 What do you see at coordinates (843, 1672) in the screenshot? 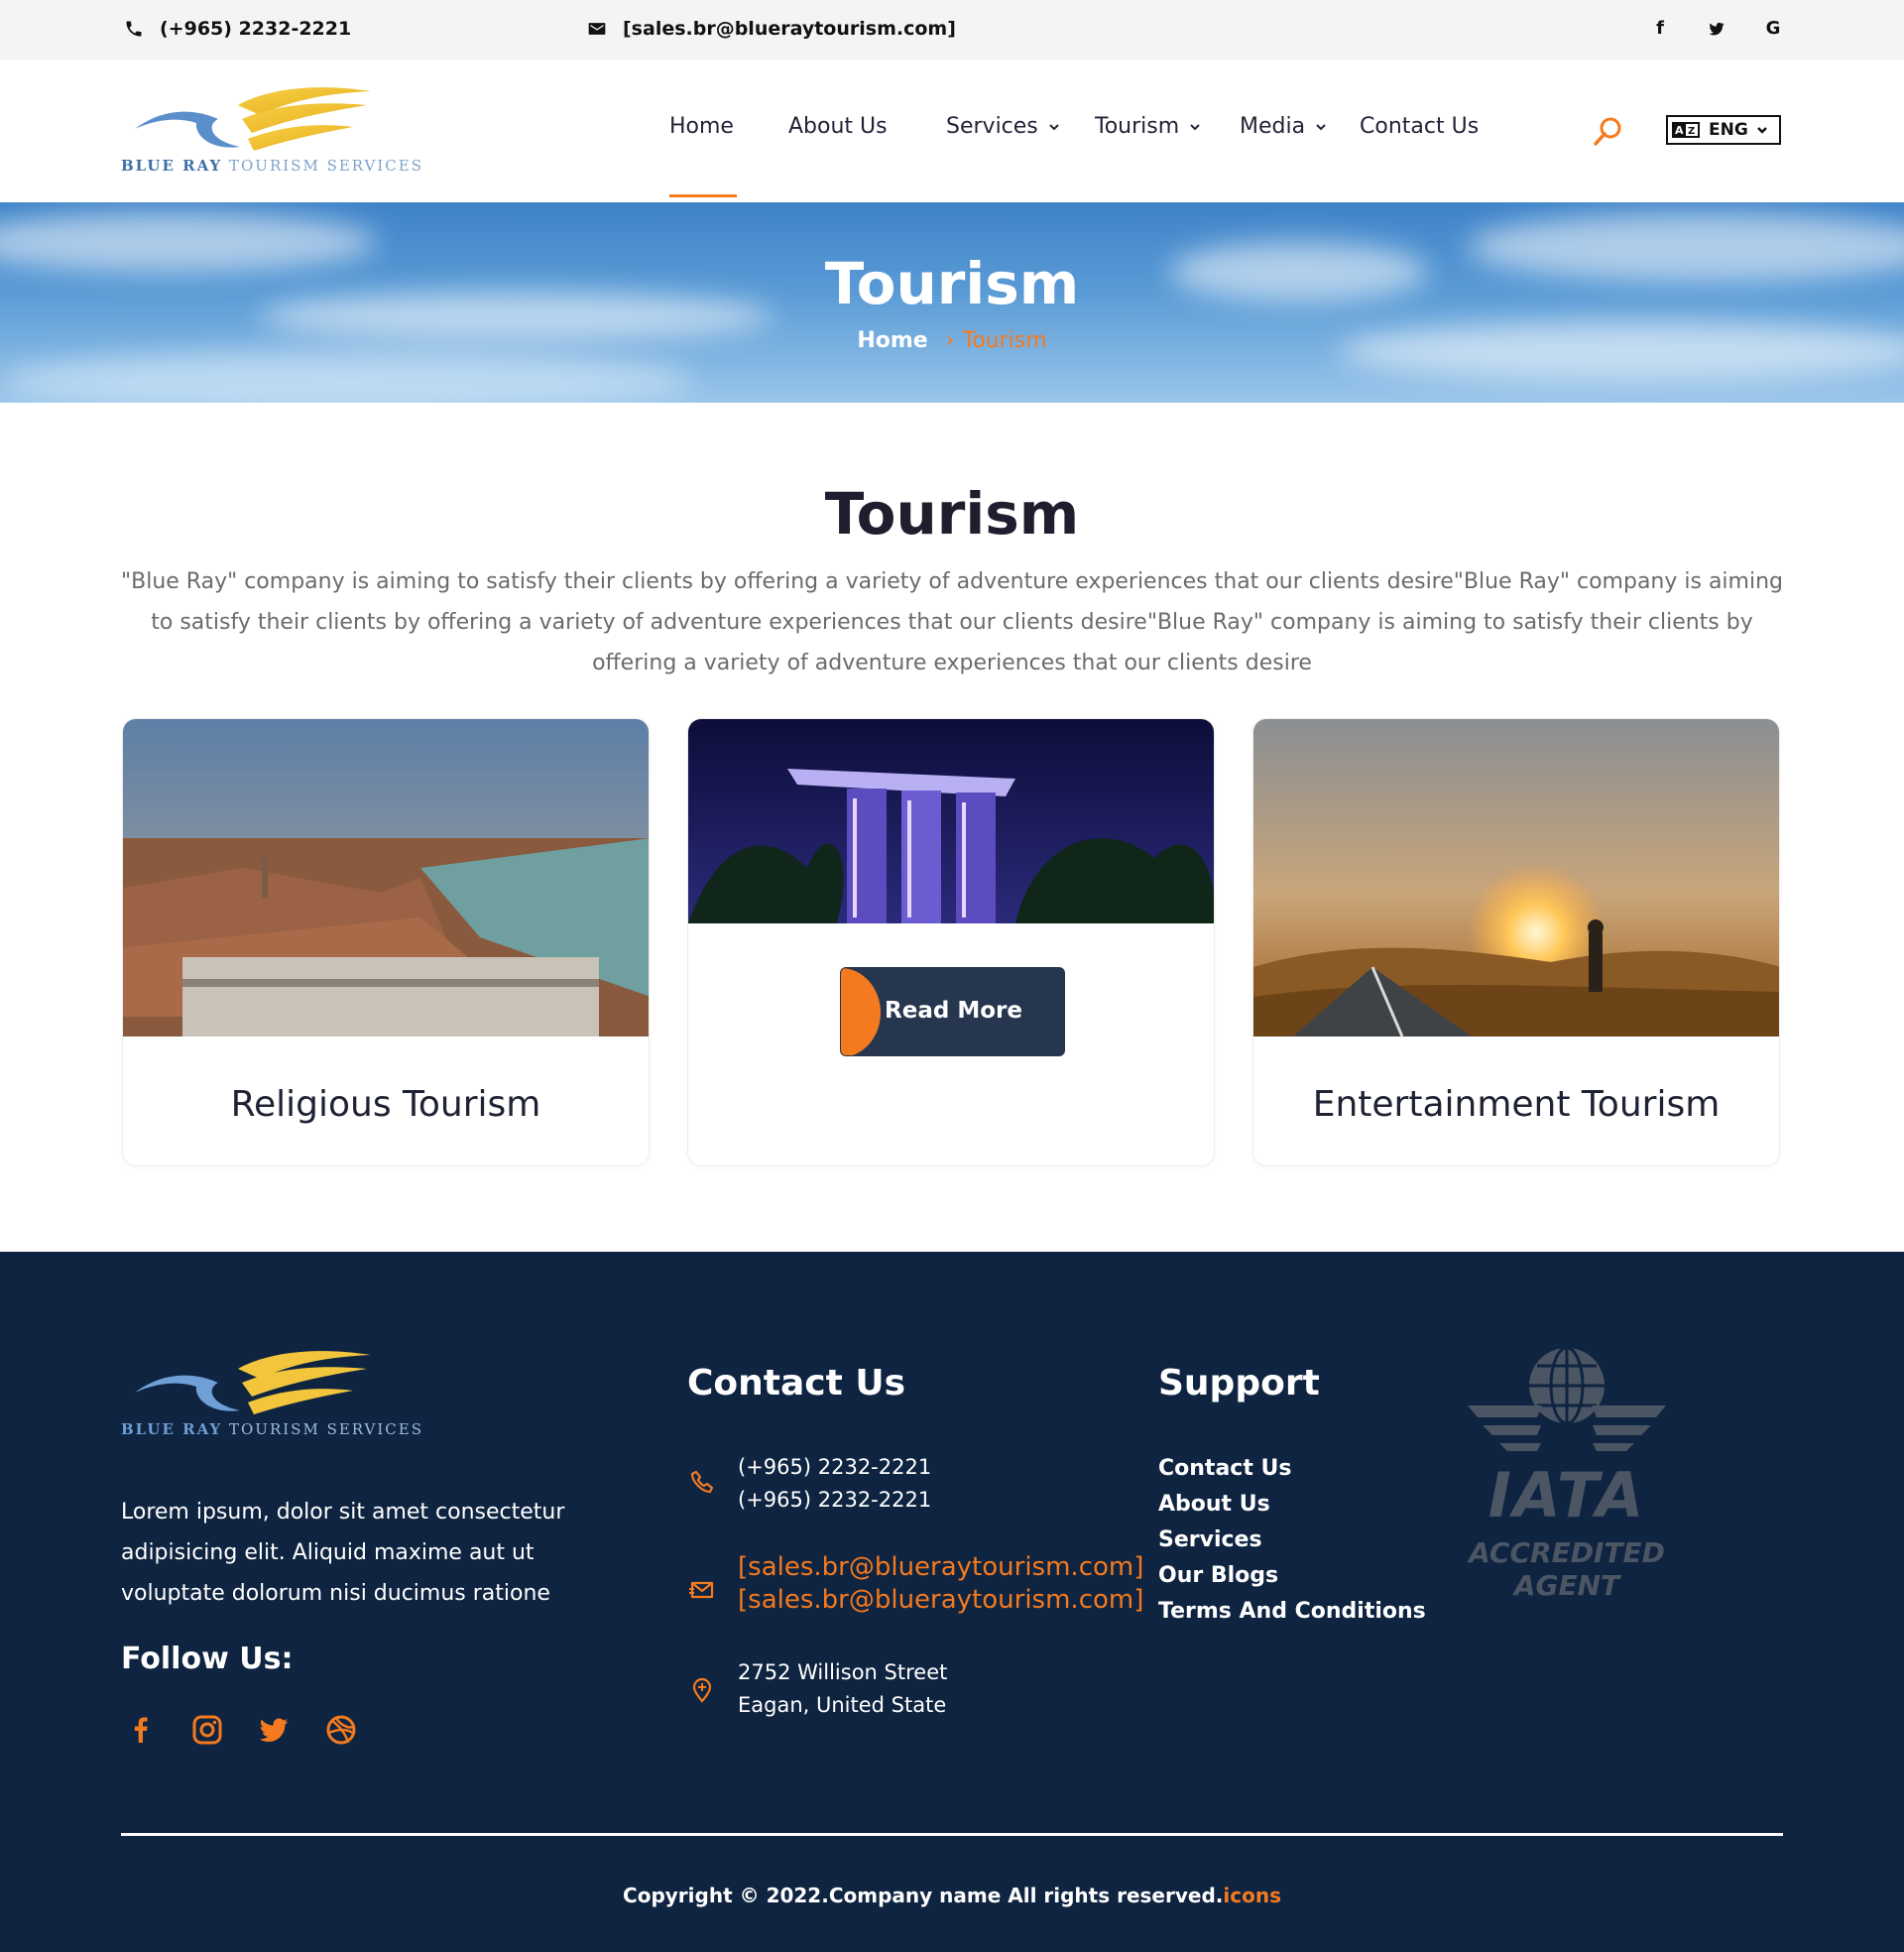
I see `footer-address-line1: 2752 Willison Street` at bounding box center [843, 1672].